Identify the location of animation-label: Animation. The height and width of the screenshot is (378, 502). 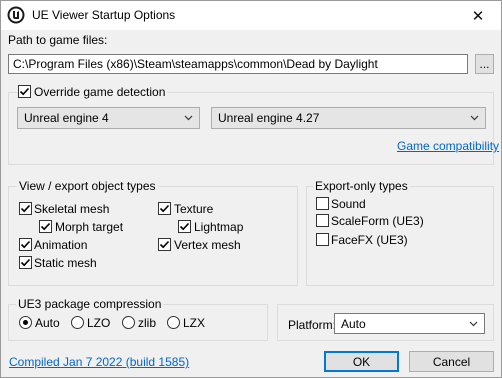
(61, 245).